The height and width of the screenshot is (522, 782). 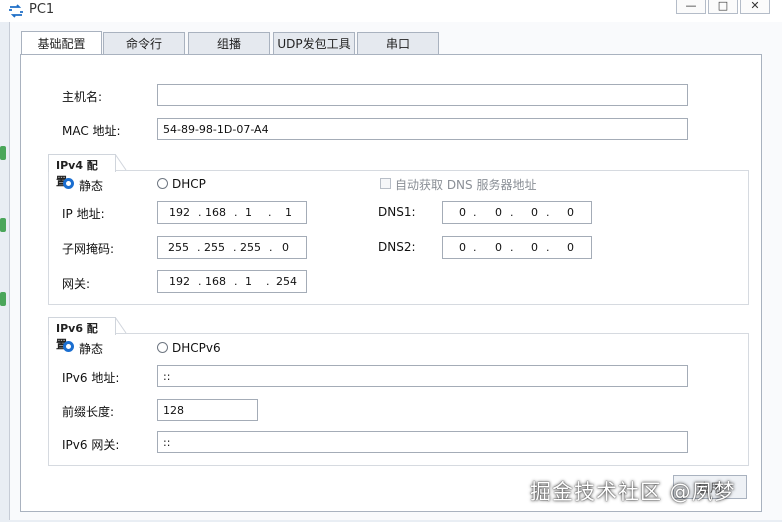 What do you see at coordinates (232, 212) in the screenshot?
I see `ip-address-input: 192 . 168 . 1 . 1` at bounding box center [232, 212].